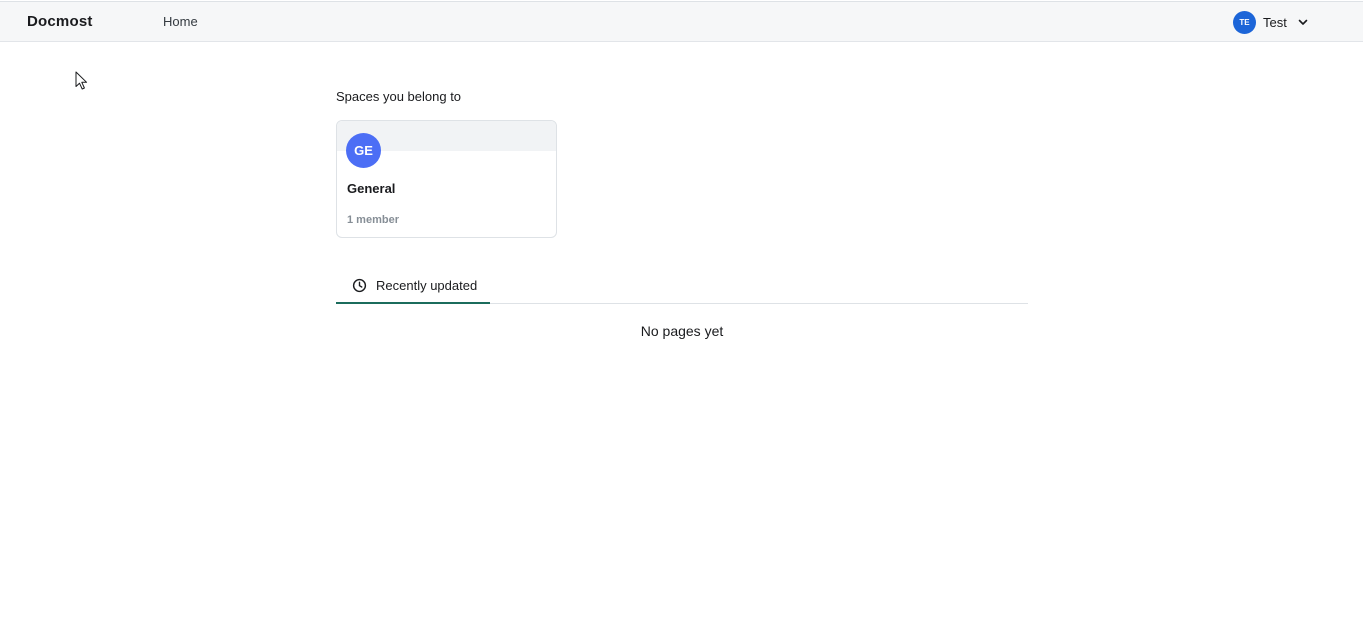 This screenshot has width=1363, height=638. I want to click on space-card-general: GE General 1 member, so click(446, 179).